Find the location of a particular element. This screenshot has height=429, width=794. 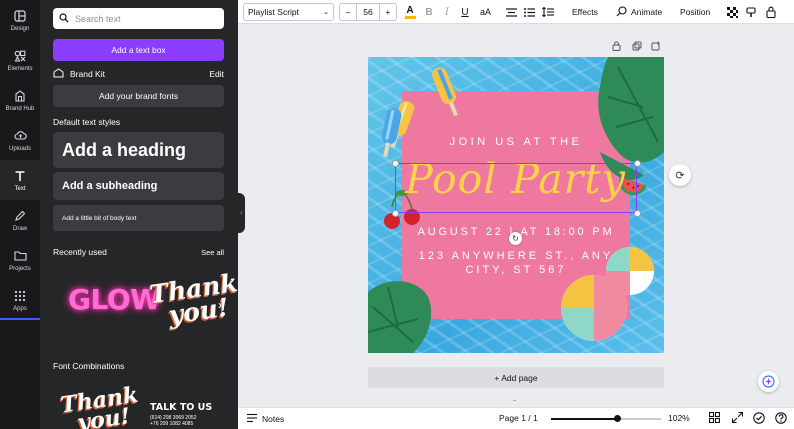

rail-item-draw: Draw is located at coordinates (20, 220).